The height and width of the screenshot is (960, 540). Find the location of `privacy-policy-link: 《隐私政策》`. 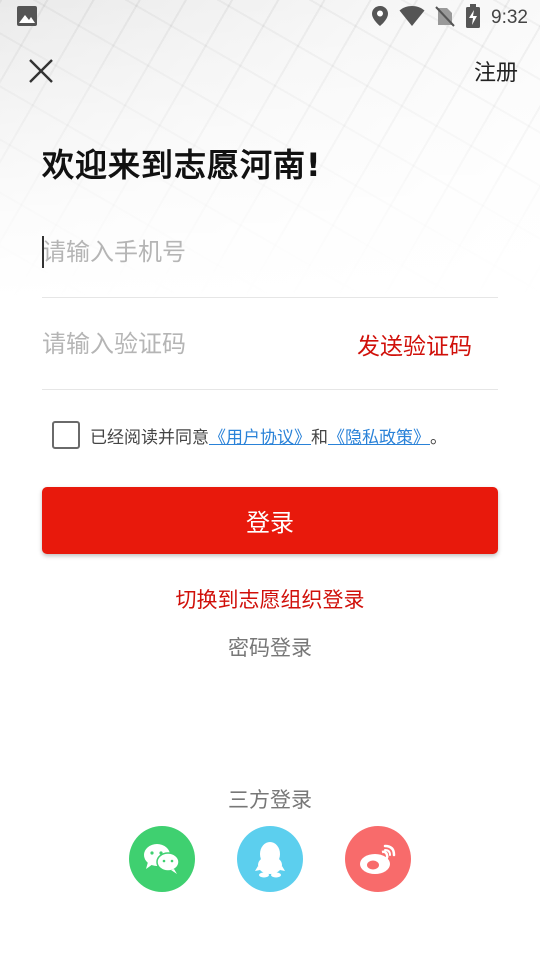

privacy-policy-link: 《隐私政策》 is located at coordinates (379, 435).